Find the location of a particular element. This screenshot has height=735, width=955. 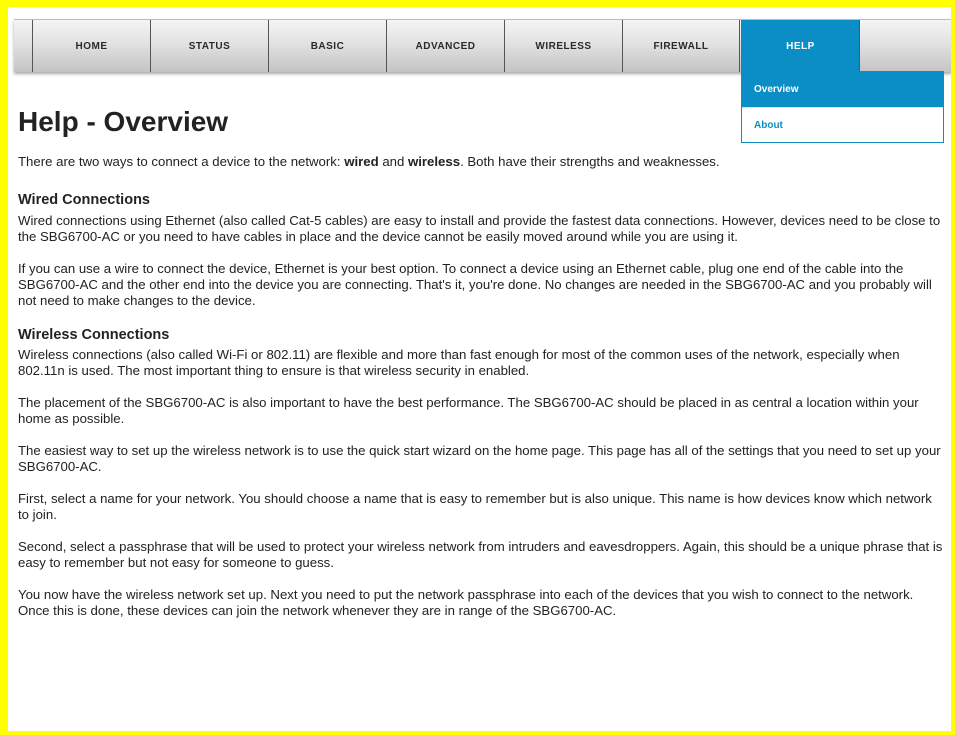

intro-wireless-emphasis: wireless is located at coordinates (434, 161).